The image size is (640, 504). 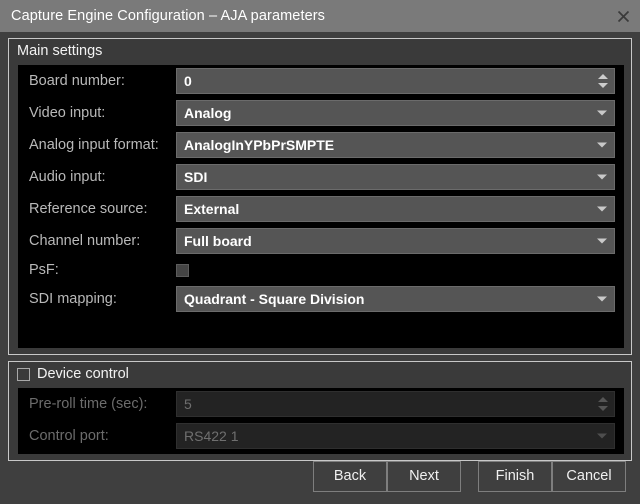 I want to click on label-analog-input-format: Analog input format:, so click(x=94, y=145).